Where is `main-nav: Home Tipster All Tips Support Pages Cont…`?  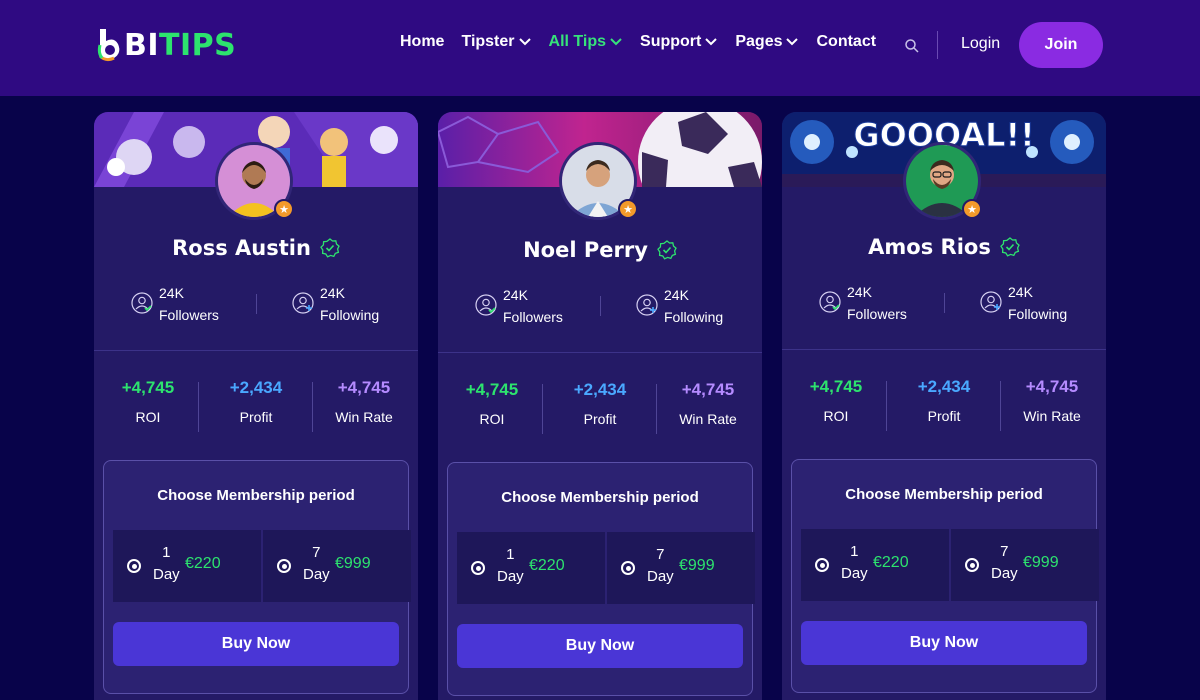 main-nav: Home Tipster All Tips Support Pages Cont… is located at coordinates (646, 42).